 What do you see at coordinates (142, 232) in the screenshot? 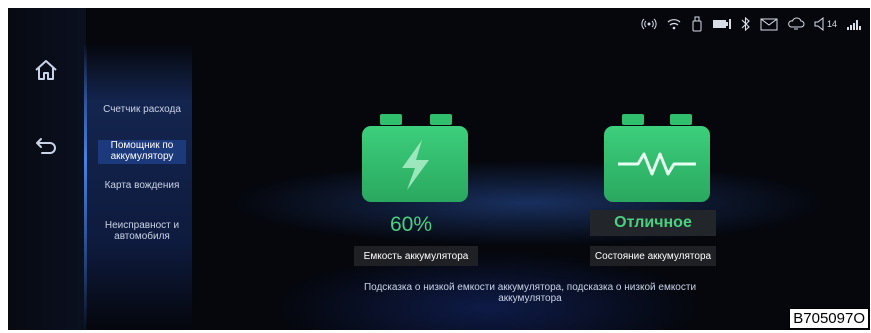
I see `menu-item-vehicle-faults: Неисправност и автомобиля` at bounding box center [142, 232].